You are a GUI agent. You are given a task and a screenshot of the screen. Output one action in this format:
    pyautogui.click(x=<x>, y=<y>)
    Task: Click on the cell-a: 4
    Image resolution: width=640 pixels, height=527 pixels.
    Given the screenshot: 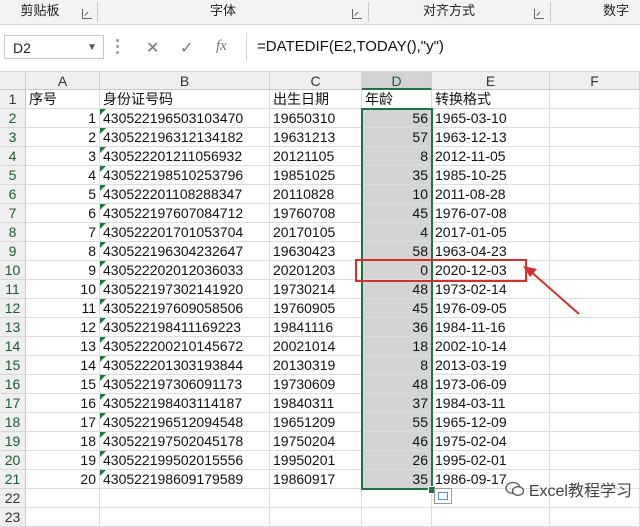 What is the action you would take?
    pyautogui.click(x=63, y=175)
    